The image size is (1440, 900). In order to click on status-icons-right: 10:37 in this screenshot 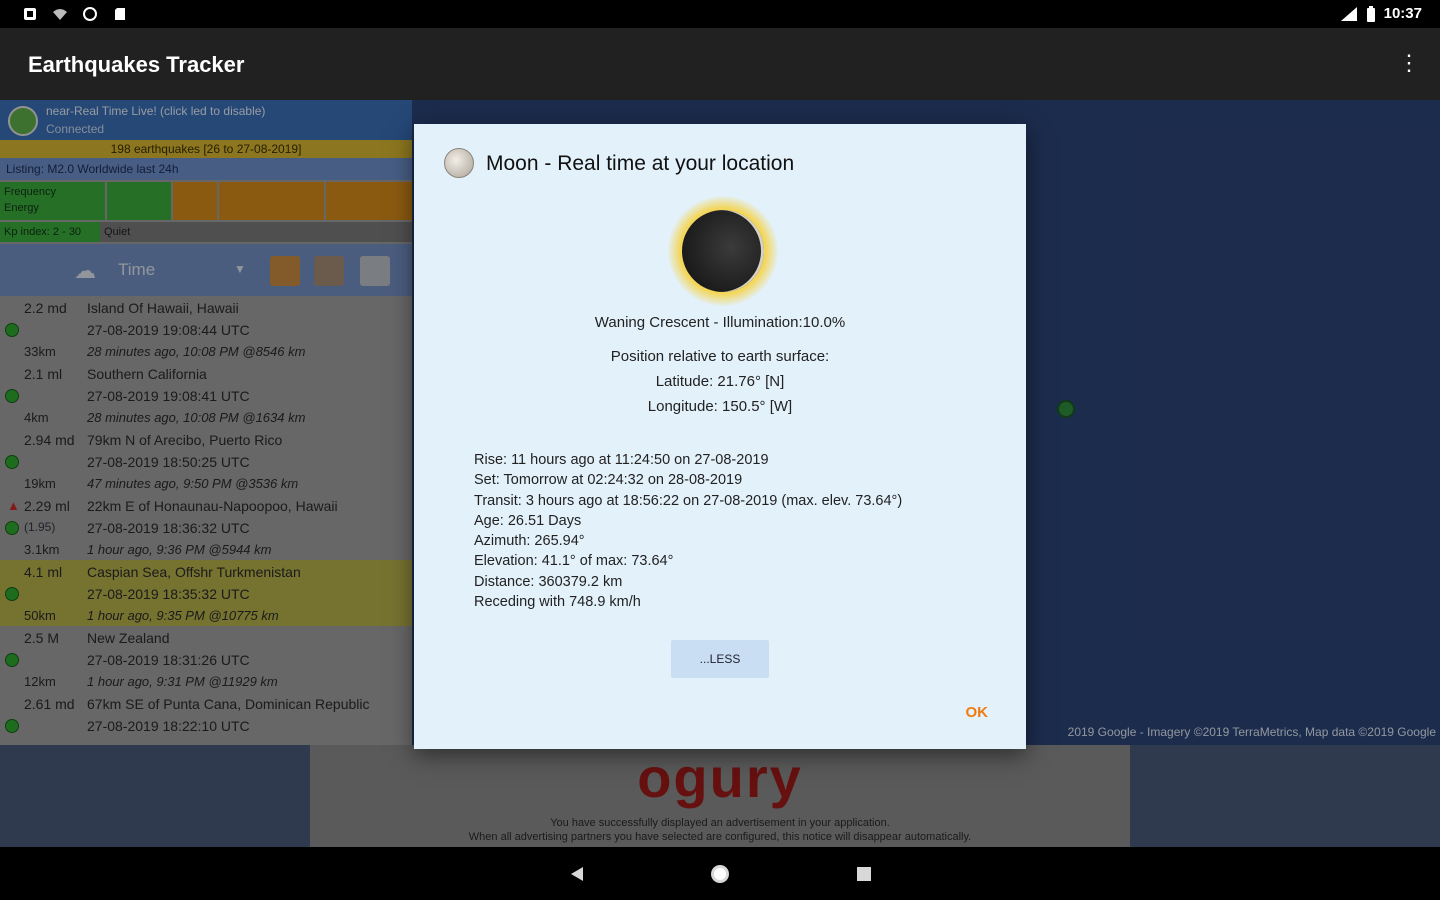, I will do `click(1381, 13)`.